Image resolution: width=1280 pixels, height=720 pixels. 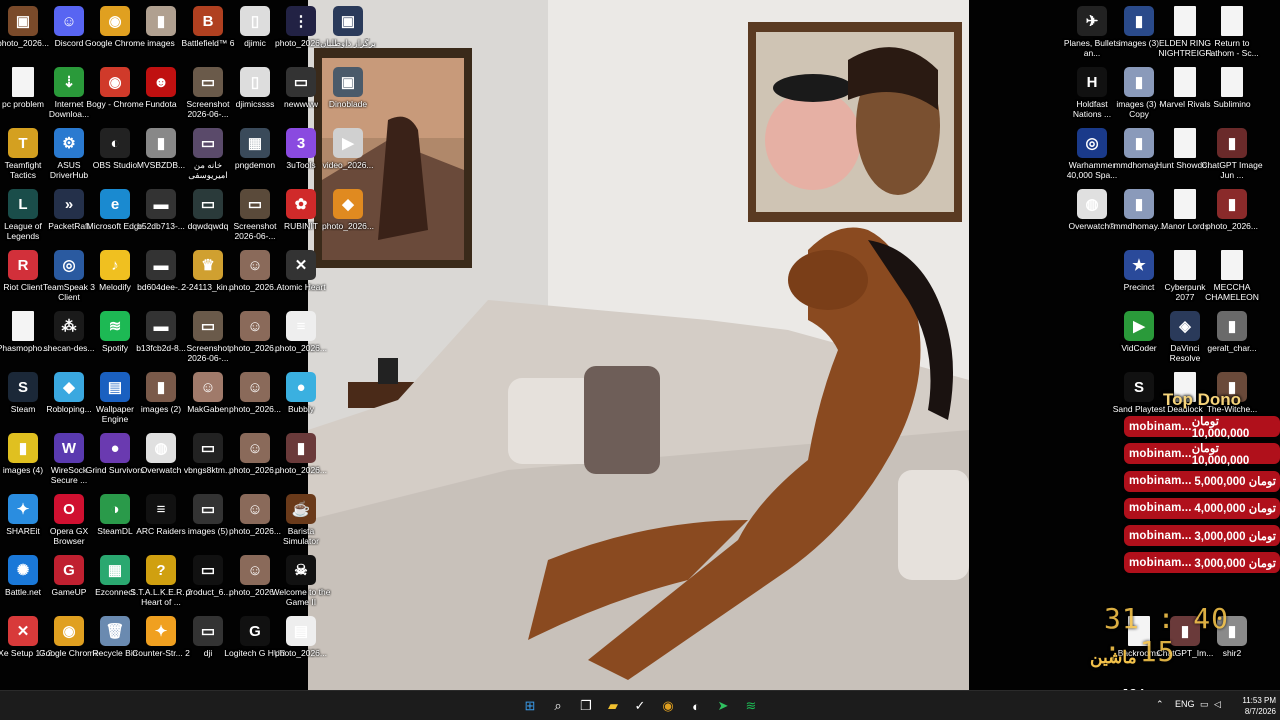 What do you see at coordinates (23, 265) in the screenshot?
I see `riot-icon: R` at bounding box center [23, 265].